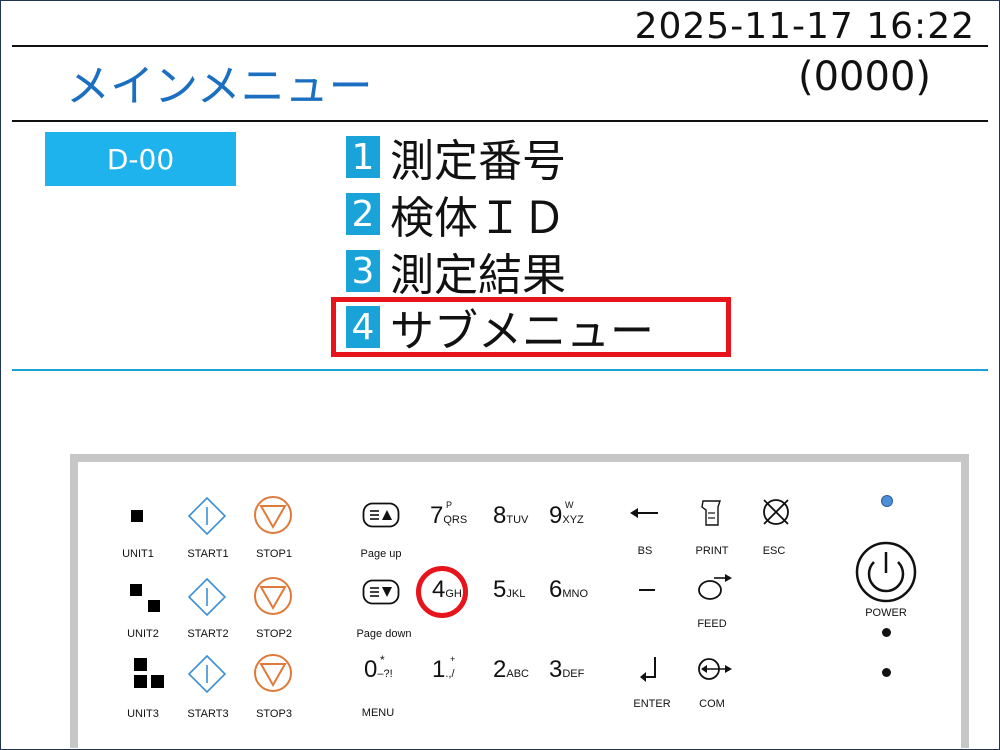 This screenshot has width=1000, height=750. I want to click on page-down-label: Page down, so click(384, 634).